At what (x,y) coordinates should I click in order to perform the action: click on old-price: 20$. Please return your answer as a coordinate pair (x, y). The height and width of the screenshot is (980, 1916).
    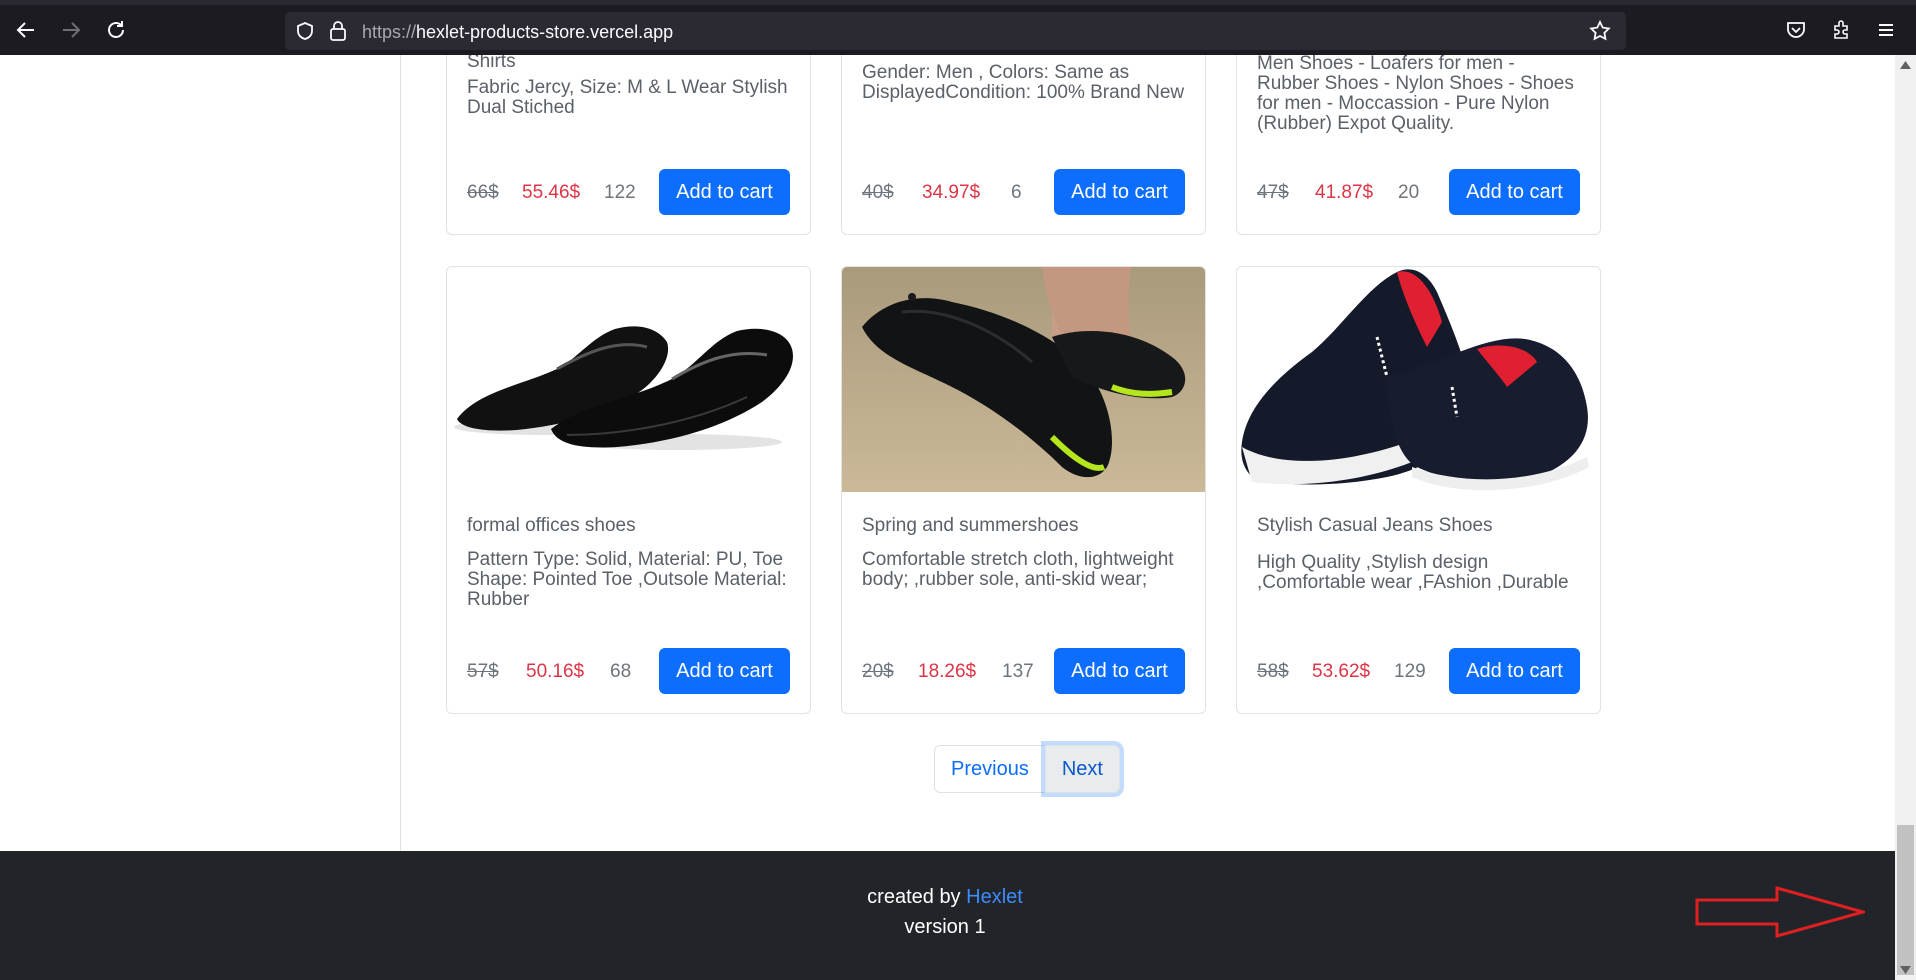
    Looking at the image, I should click on (878, 671).